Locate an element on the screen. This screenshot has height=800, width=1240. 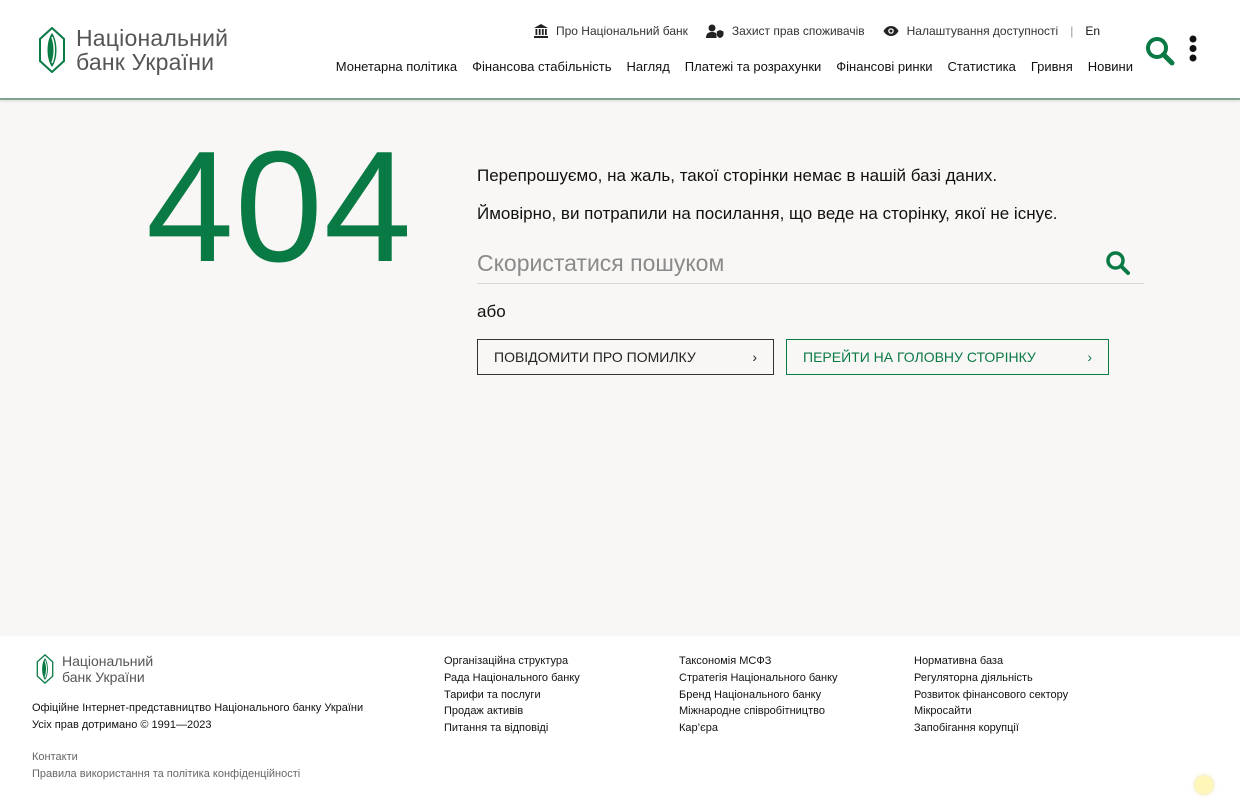
nav-hryvnia: Гривня is located at coordinates (1052, 66).